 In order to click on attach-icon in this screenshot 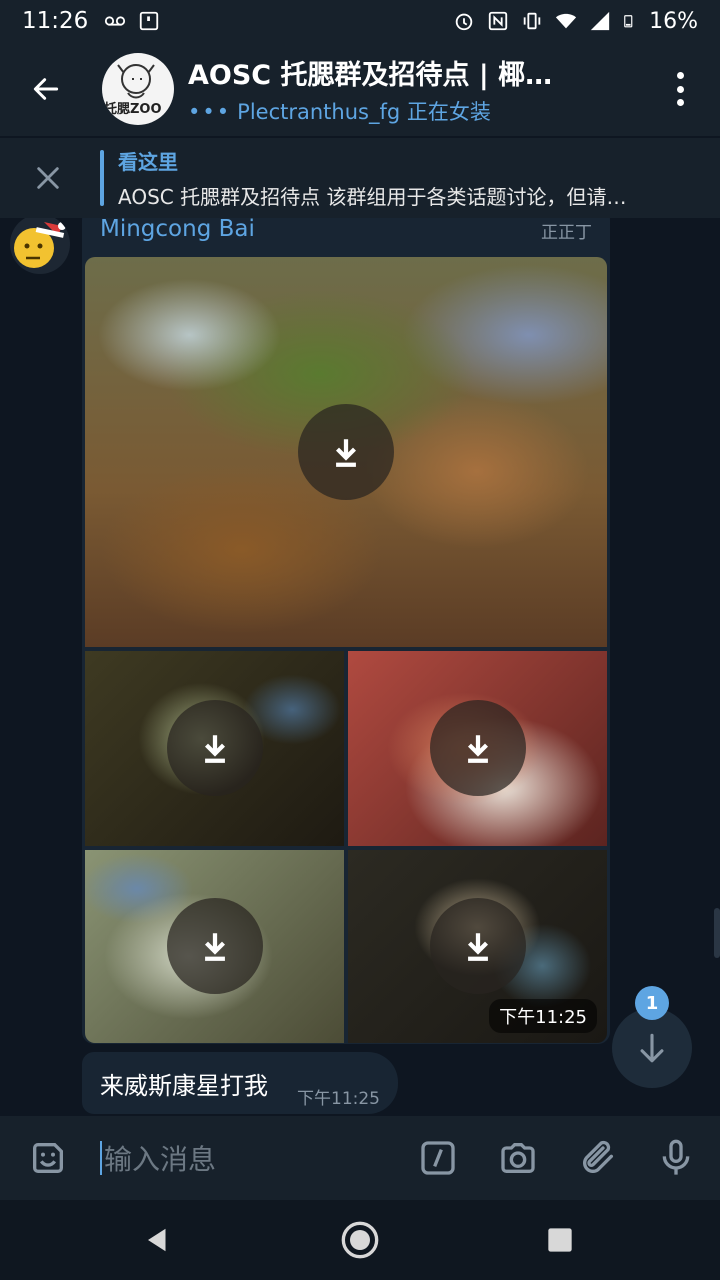, I will do `click(598, 1156)`.